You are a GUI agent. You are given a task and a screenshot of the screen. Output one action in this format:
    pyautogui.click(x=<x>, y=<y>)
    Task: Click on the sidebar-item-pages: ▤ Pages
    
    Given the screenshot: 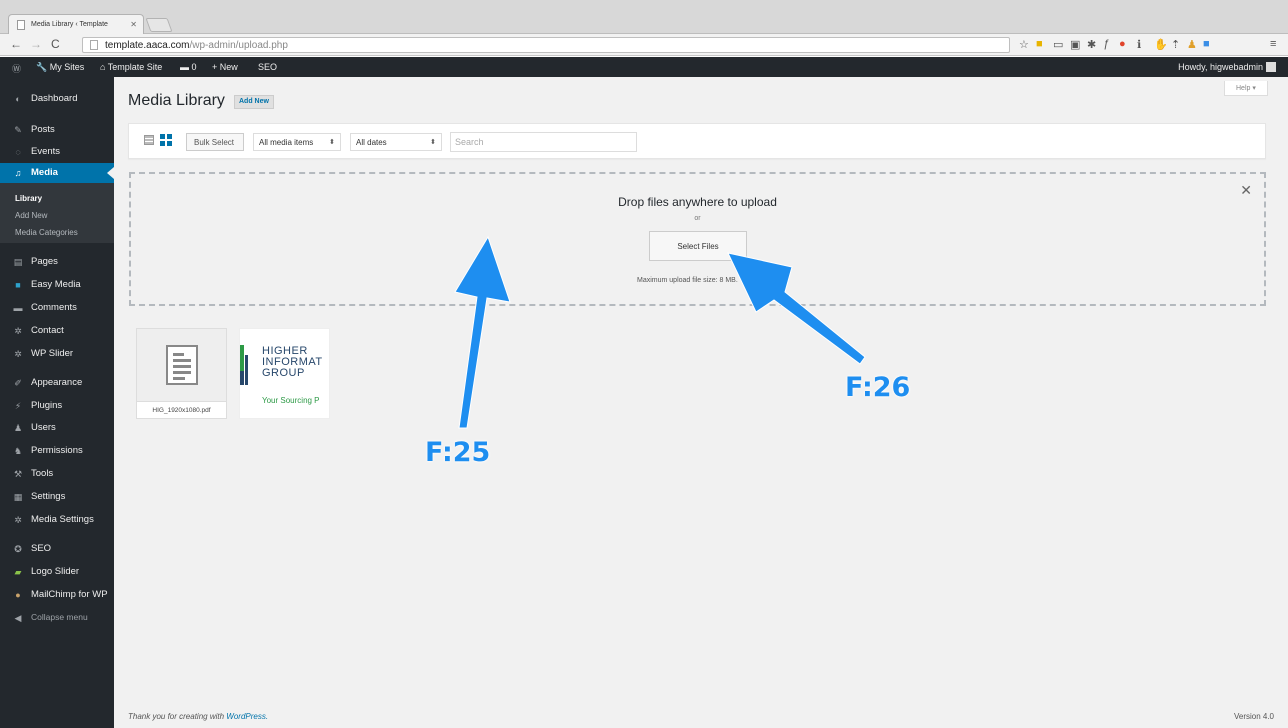 What is the action you would take?
    pyautogui.click(x=57, y=262)
    